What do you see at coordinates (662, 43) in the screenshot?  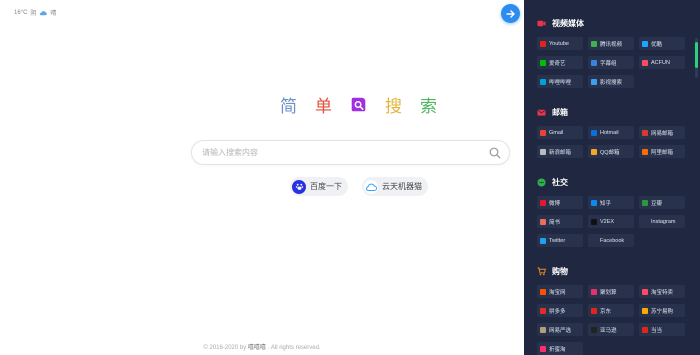 I see `link-youku: 优酷` at bounding box center [662, 43].